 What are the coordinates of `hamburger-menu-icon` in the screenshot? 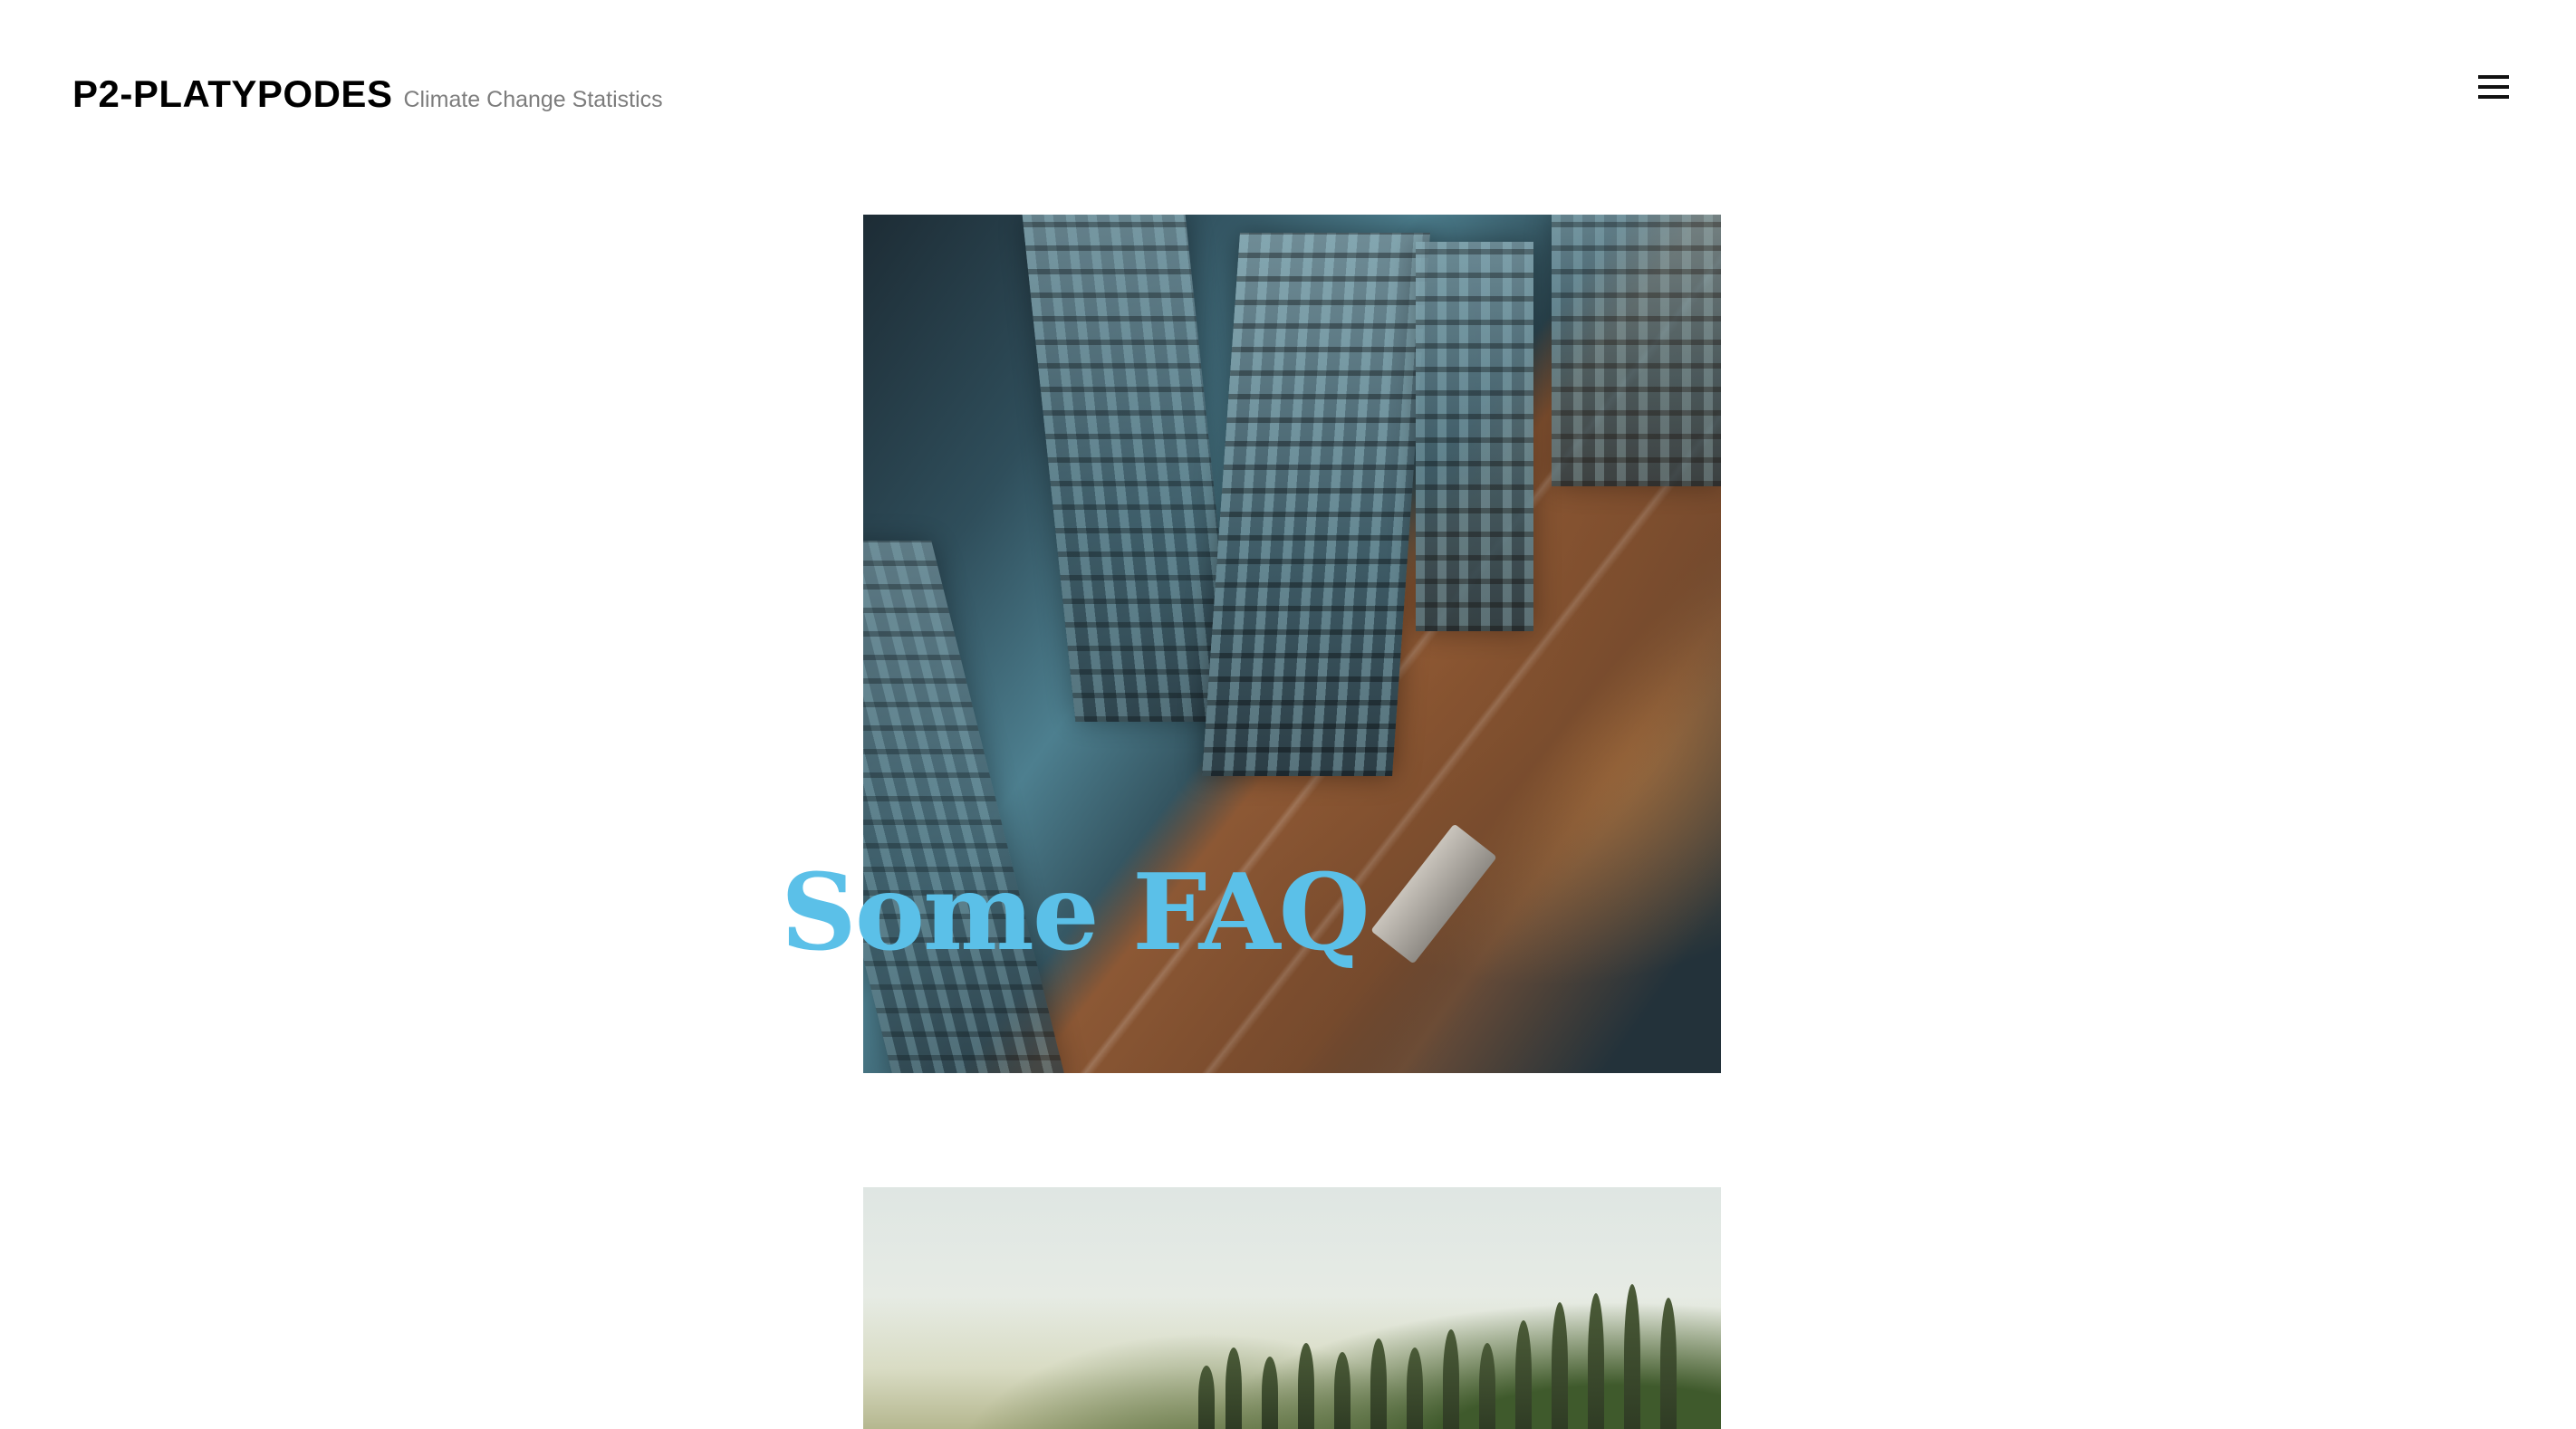 It's located at (2494, 87).